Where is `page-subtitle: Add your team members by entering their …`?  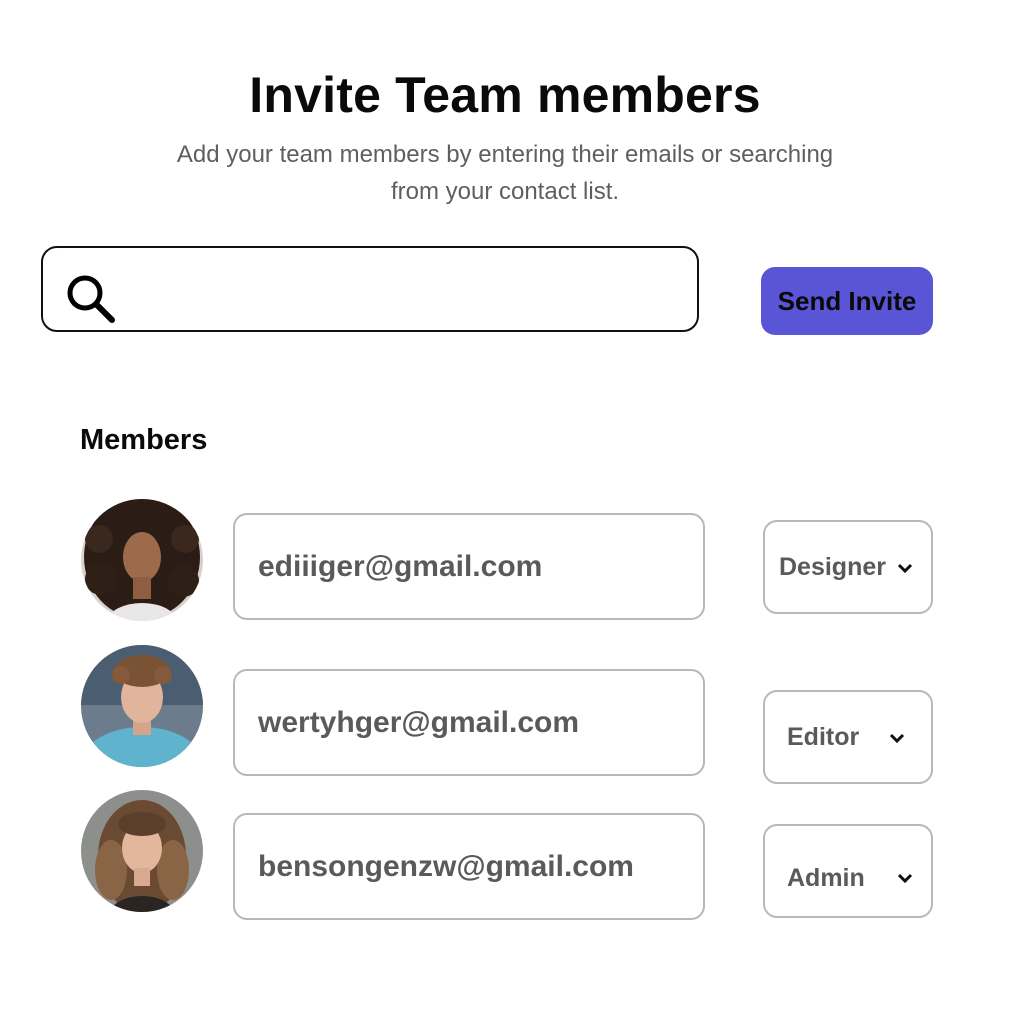
page-subtitle: Add your team members by entering their … is located at coordinates (505, 173).